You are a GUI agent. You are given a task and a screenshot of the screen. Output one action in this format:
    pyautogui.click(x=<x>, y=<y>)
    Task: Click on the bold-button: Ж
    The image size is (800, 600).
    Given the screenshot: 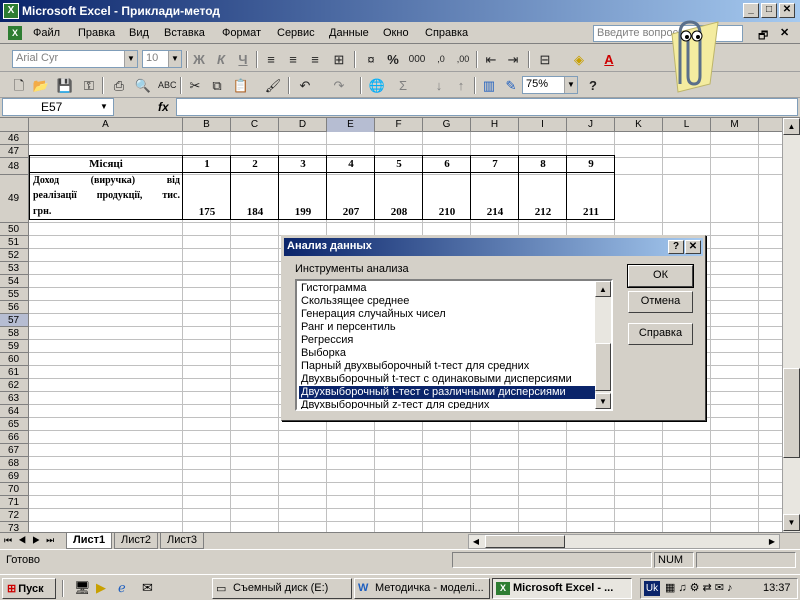 What is the action you would take?
    pyautogui.click(x=199, y=59)
    